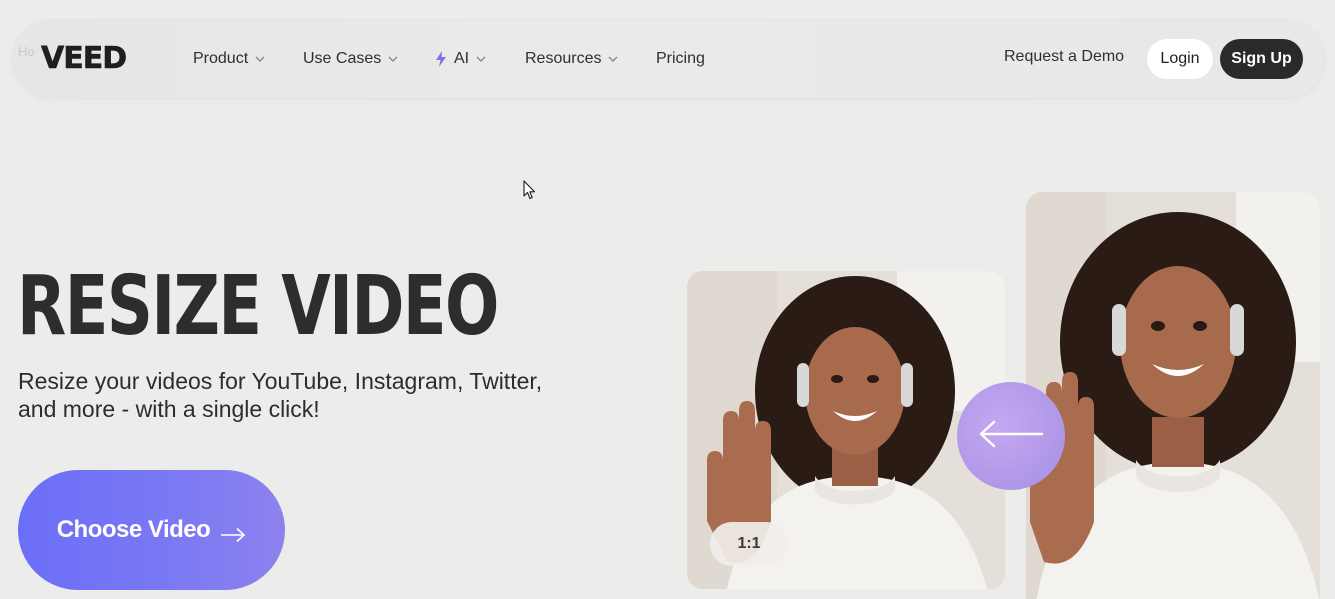  I want to click on arrow-right-icon, so click(233, 532).